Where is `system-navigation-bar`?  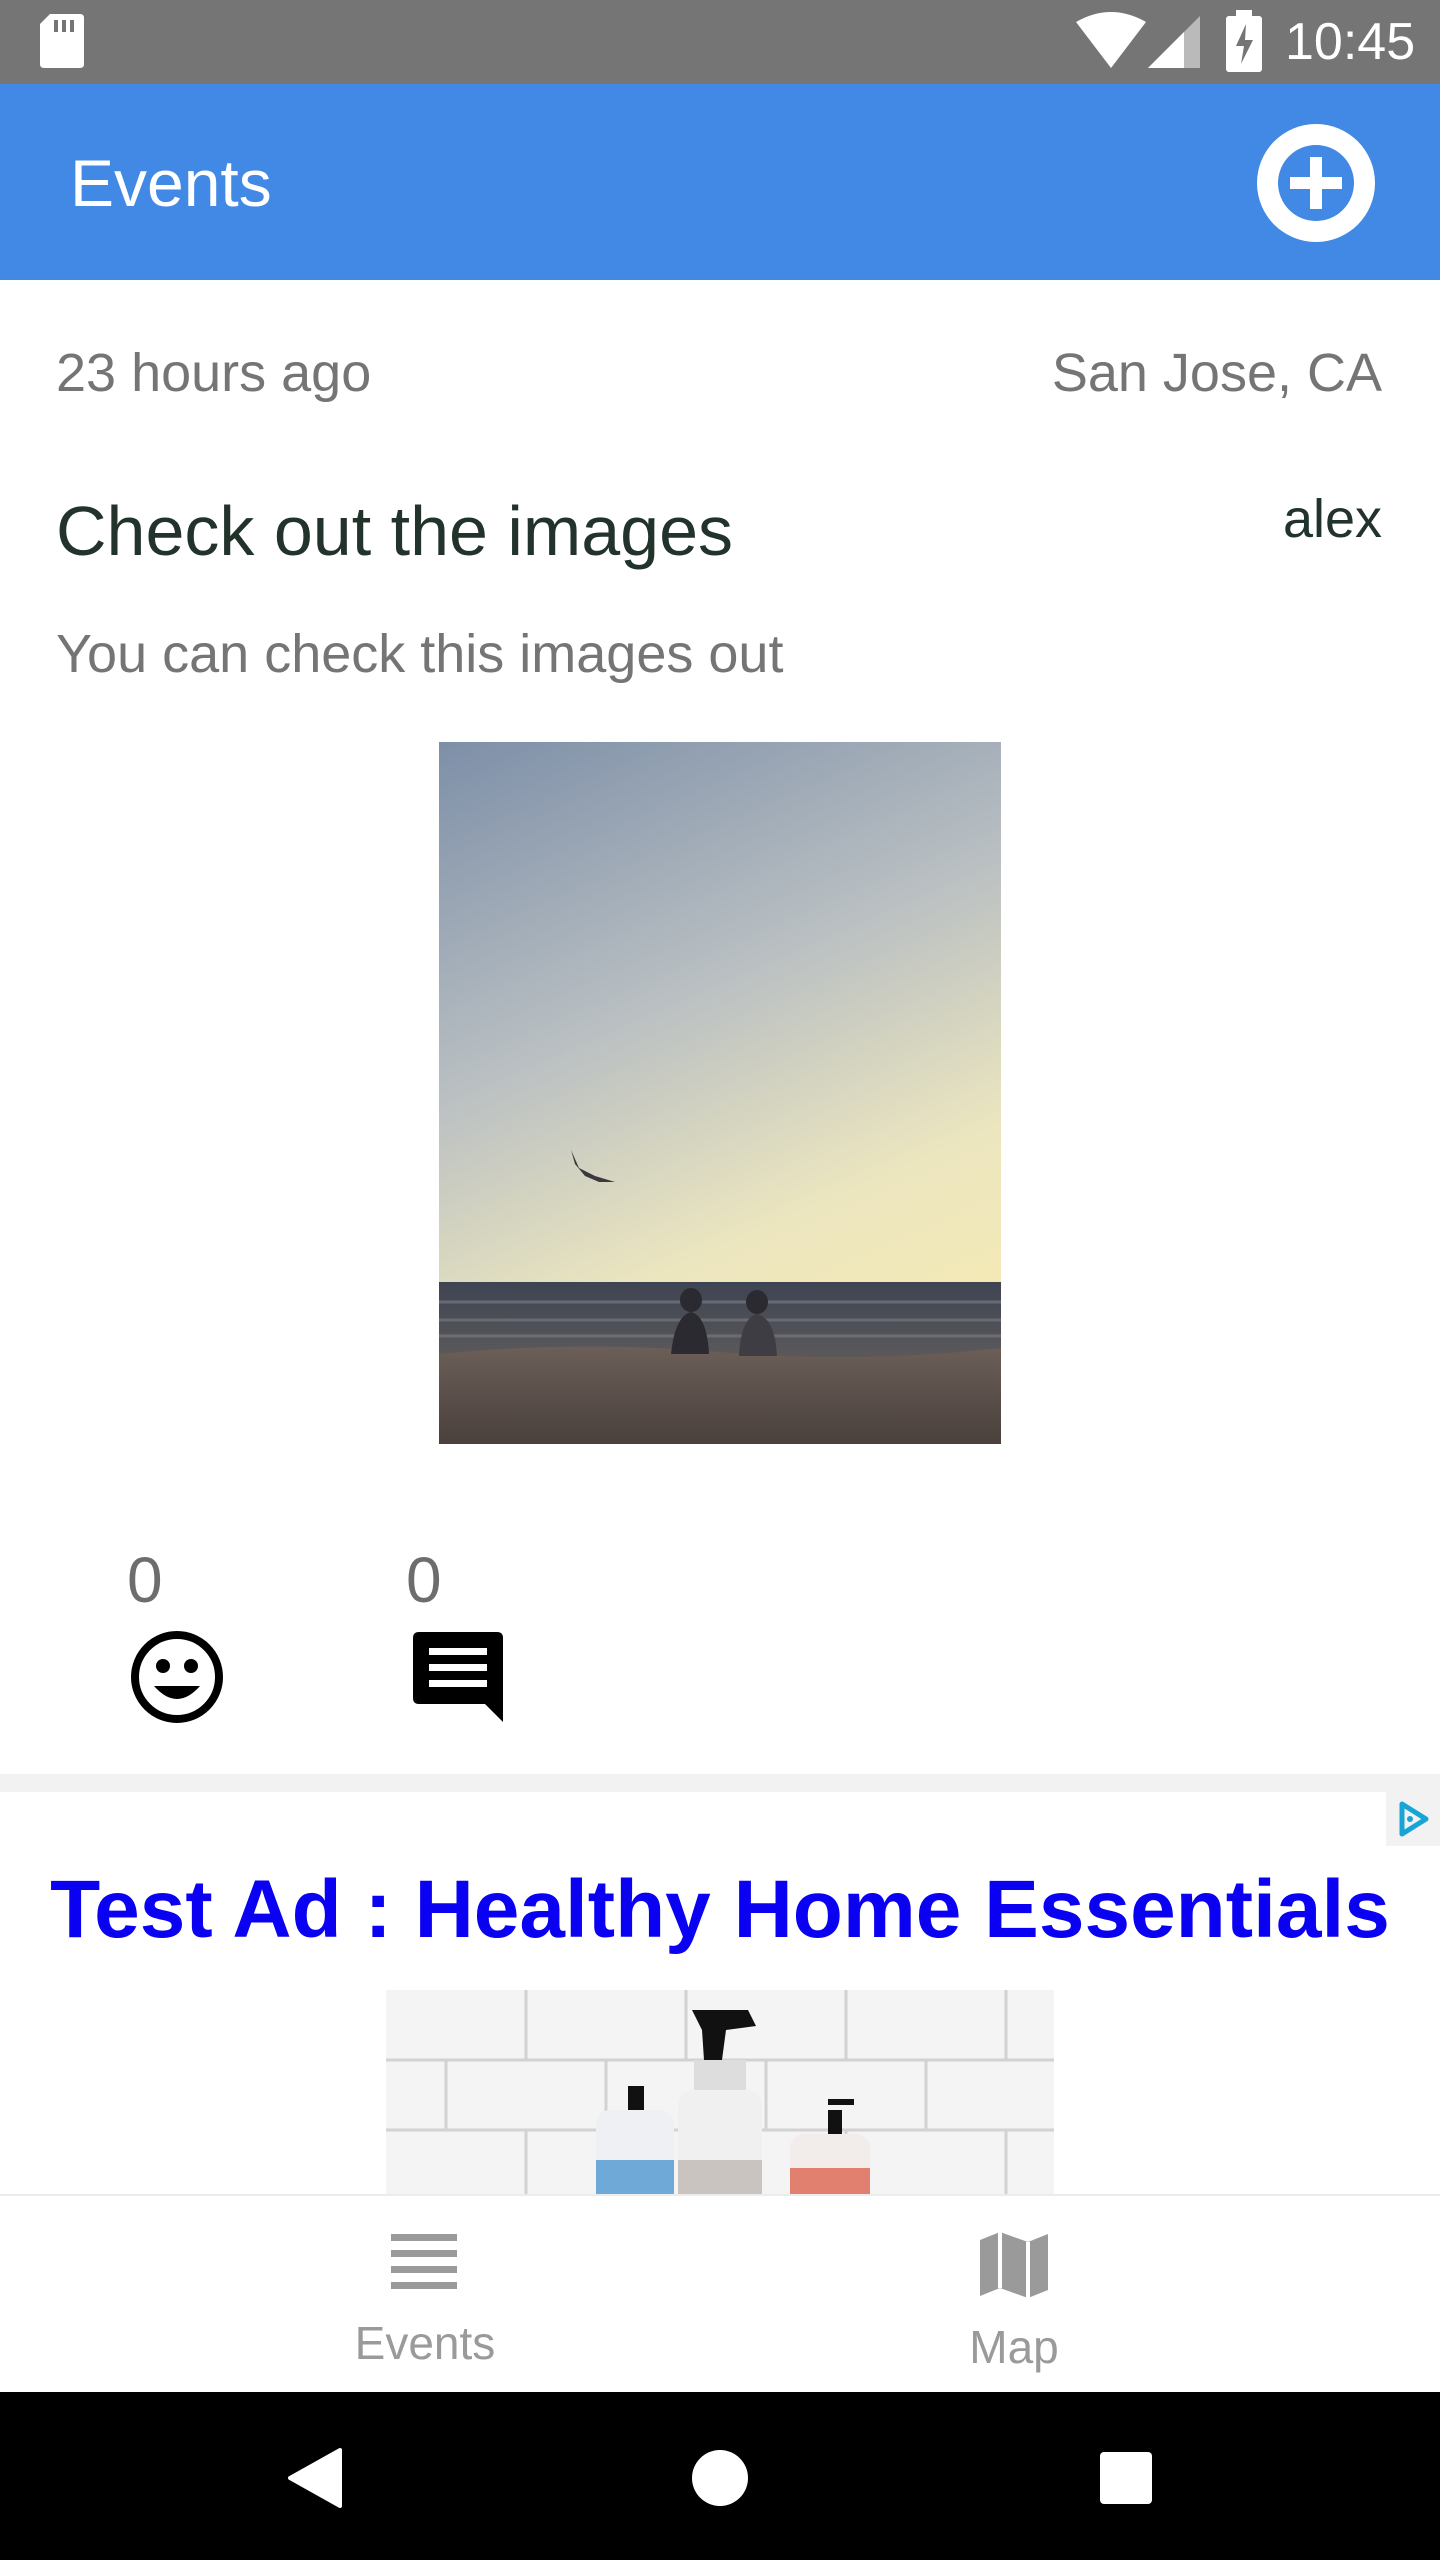 system-navigation-bar is located at coordinates (720, 2476).